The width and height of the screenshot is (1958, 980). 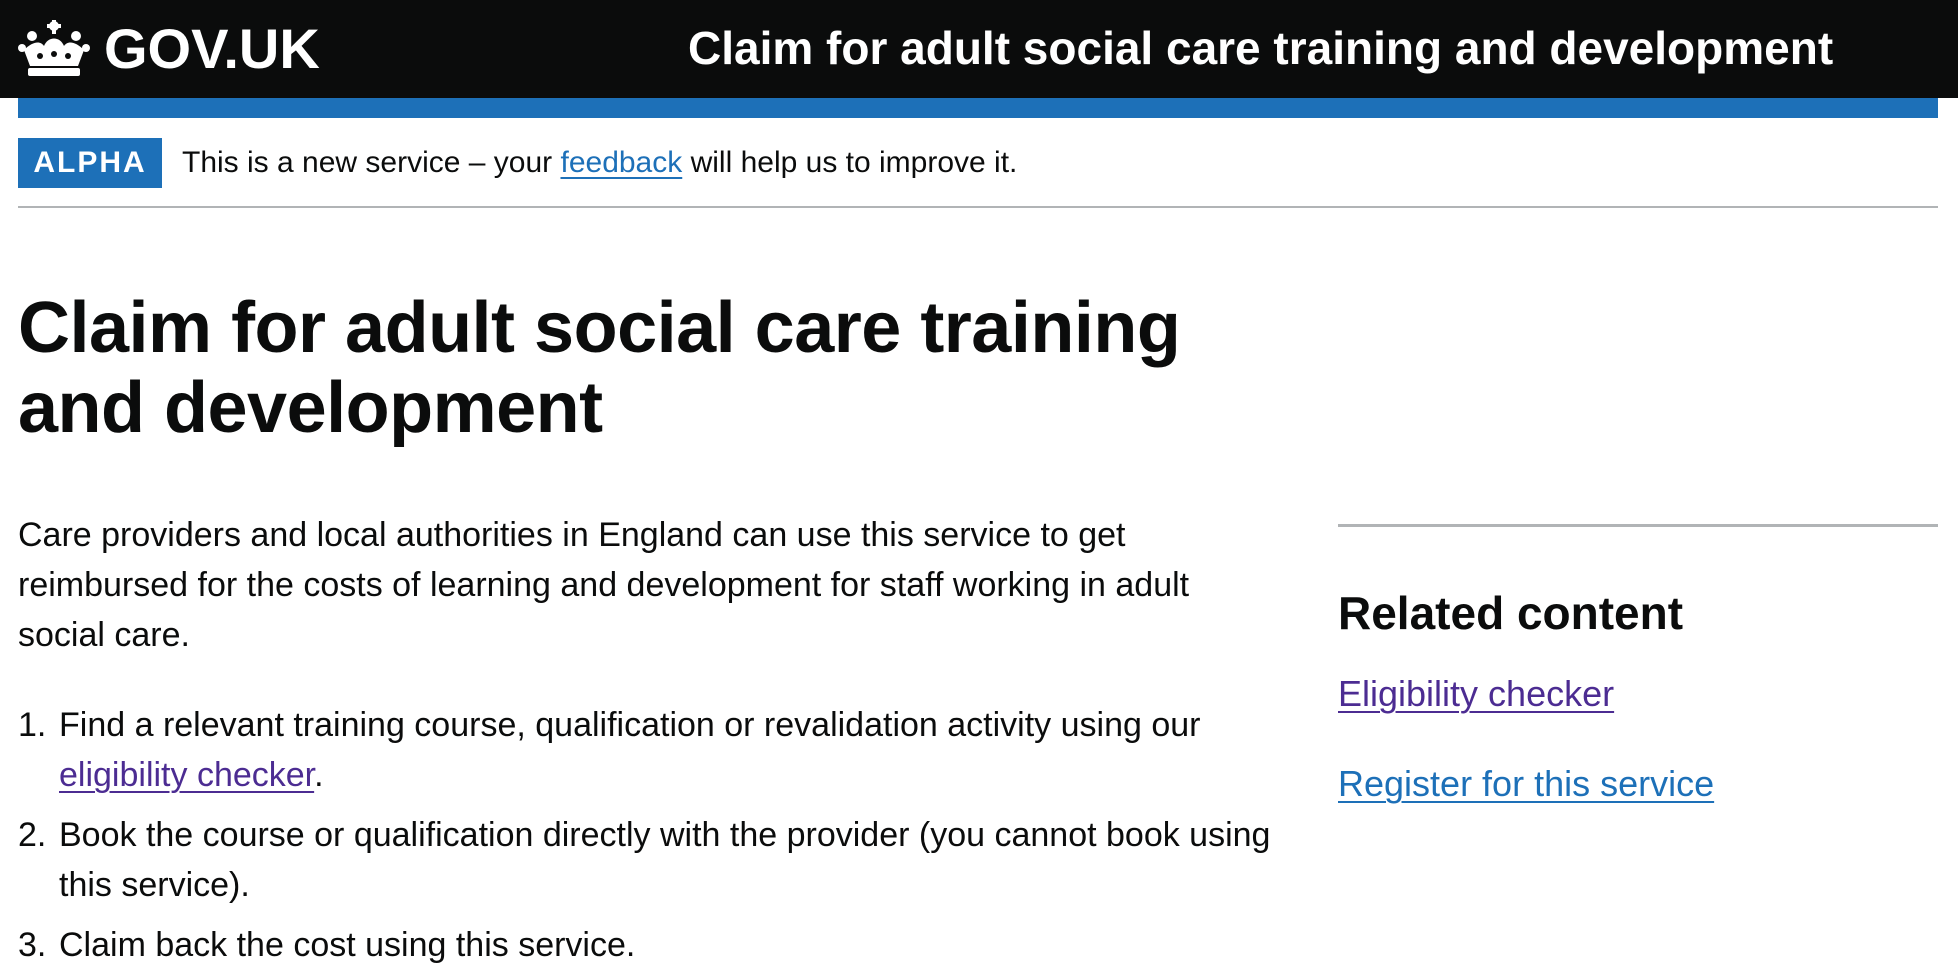 I want to click on related-content-heading: Related content, so click(x=1511, y=613).